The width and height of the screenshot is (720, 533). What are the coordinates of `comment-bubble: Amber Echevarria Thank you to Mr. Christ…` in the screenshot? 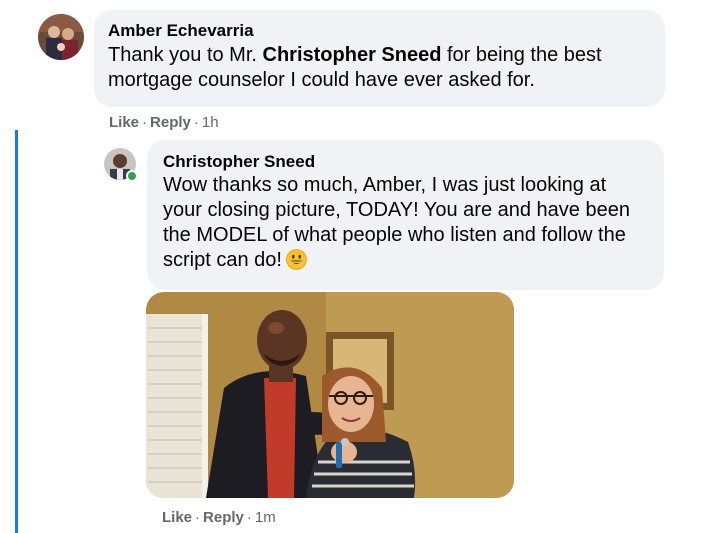 It's located at (379, 58).